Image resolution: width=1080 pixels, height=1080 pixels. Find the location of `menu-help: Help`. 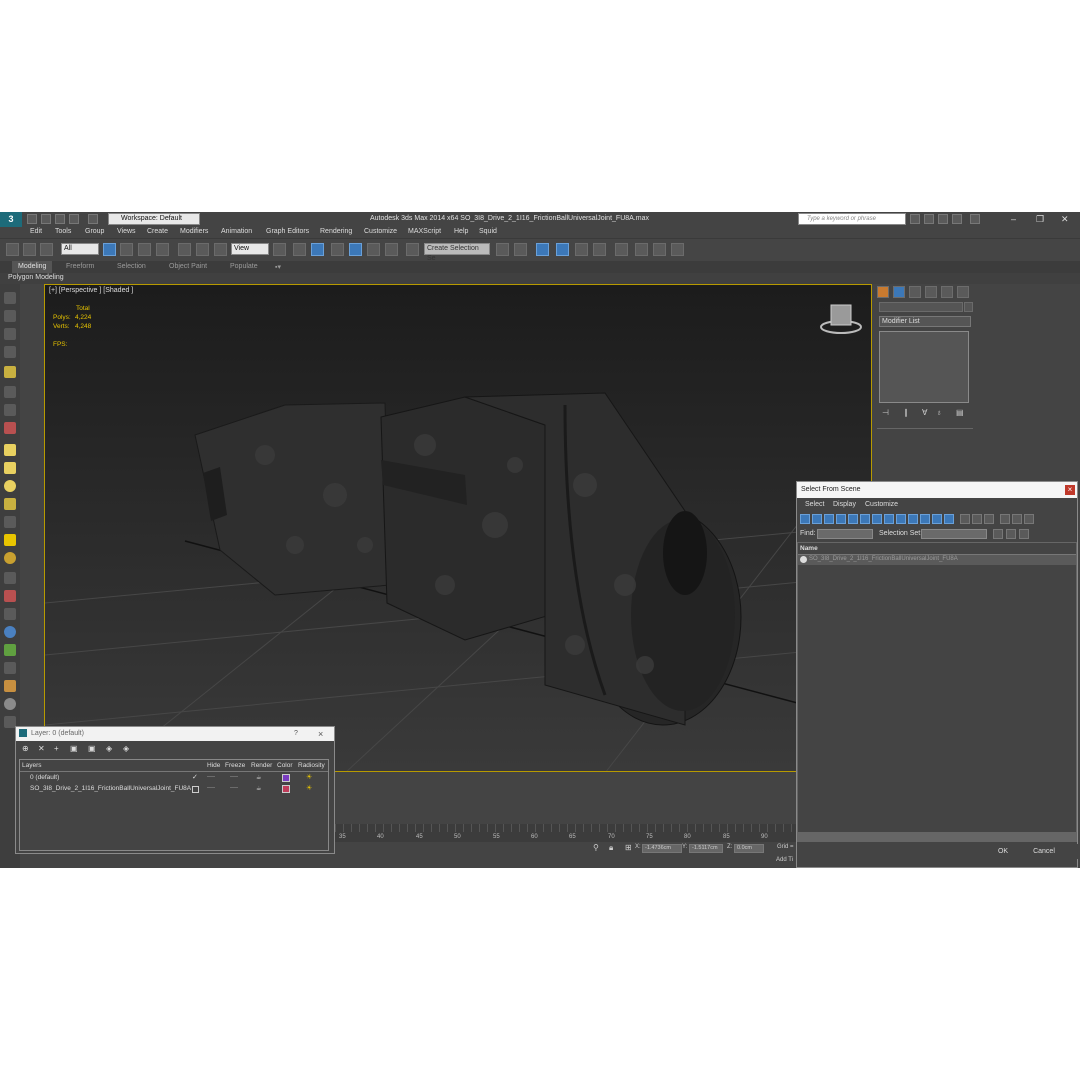

menu-help: Help is located at coordinates (461, 231).